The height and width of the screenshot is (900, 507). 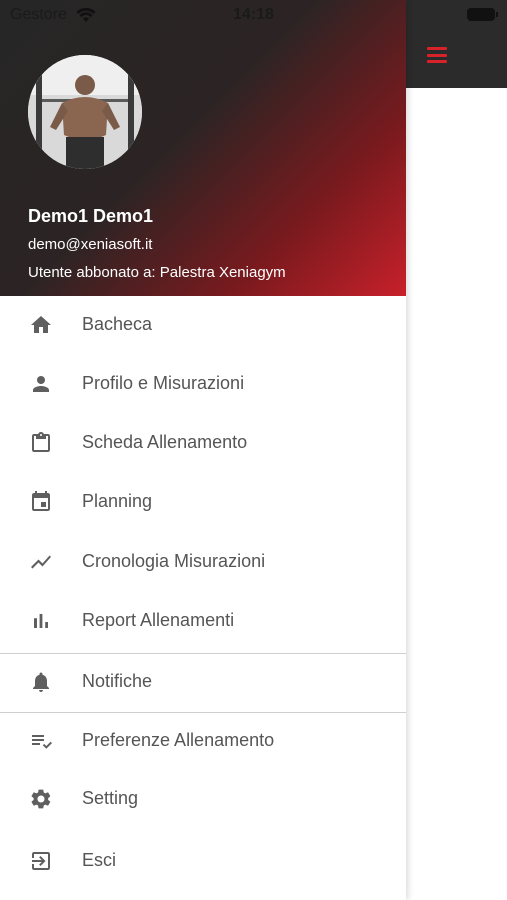 I want to click on calendar-icon, so click(x=41, y=502).